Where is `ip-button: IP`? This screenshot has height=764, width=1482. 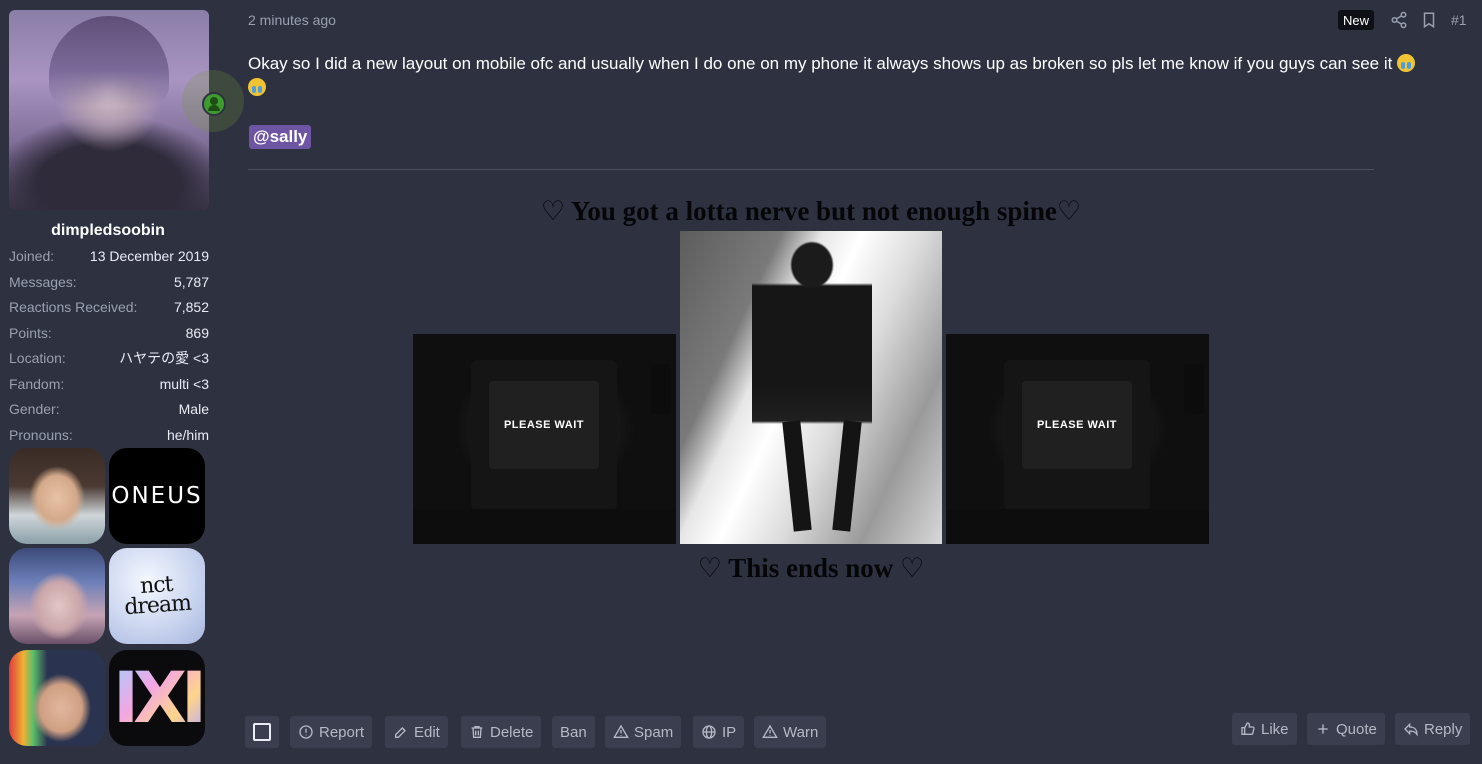
ip-button: IP is located at coordinates (719, 732).